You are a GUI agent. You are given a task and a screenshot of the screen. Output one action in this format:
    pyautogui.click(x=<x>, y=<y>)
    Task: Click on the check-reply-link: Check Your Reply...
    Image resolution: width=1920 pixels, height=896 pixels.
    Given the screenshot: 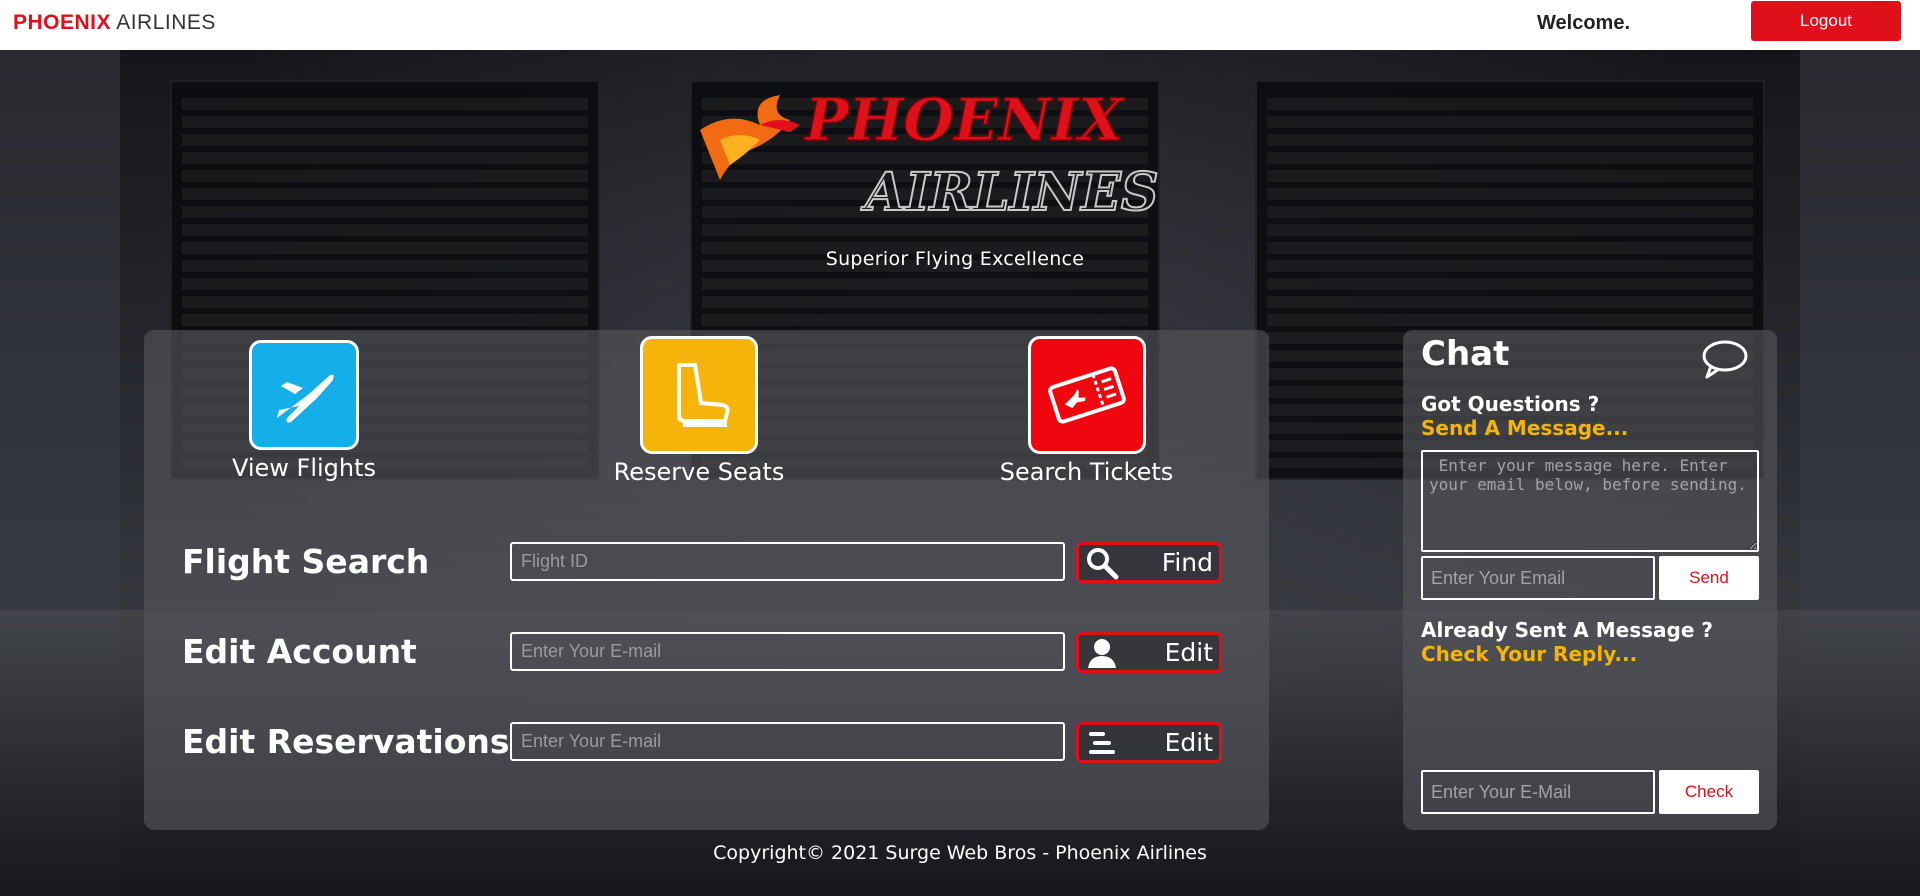 What is the action you would take?
    pyautogui.click(x=1529, y=654)
    